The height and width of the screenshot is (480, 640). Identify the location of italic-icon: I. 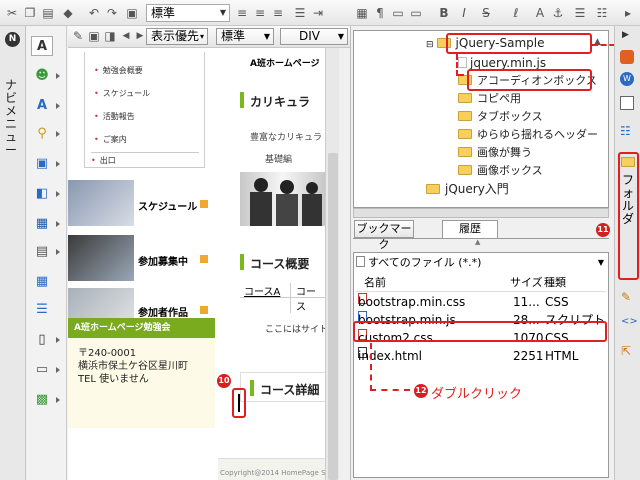
(464, 13).